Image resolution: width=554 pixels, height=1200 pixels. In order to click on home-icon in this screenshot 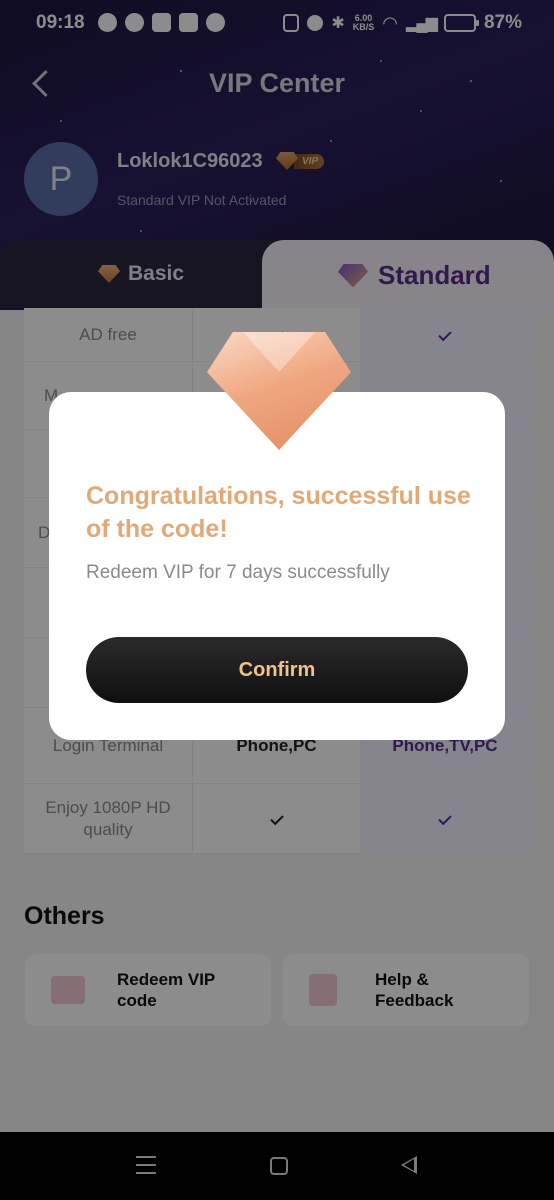, I will do `click(279, 1166)`.